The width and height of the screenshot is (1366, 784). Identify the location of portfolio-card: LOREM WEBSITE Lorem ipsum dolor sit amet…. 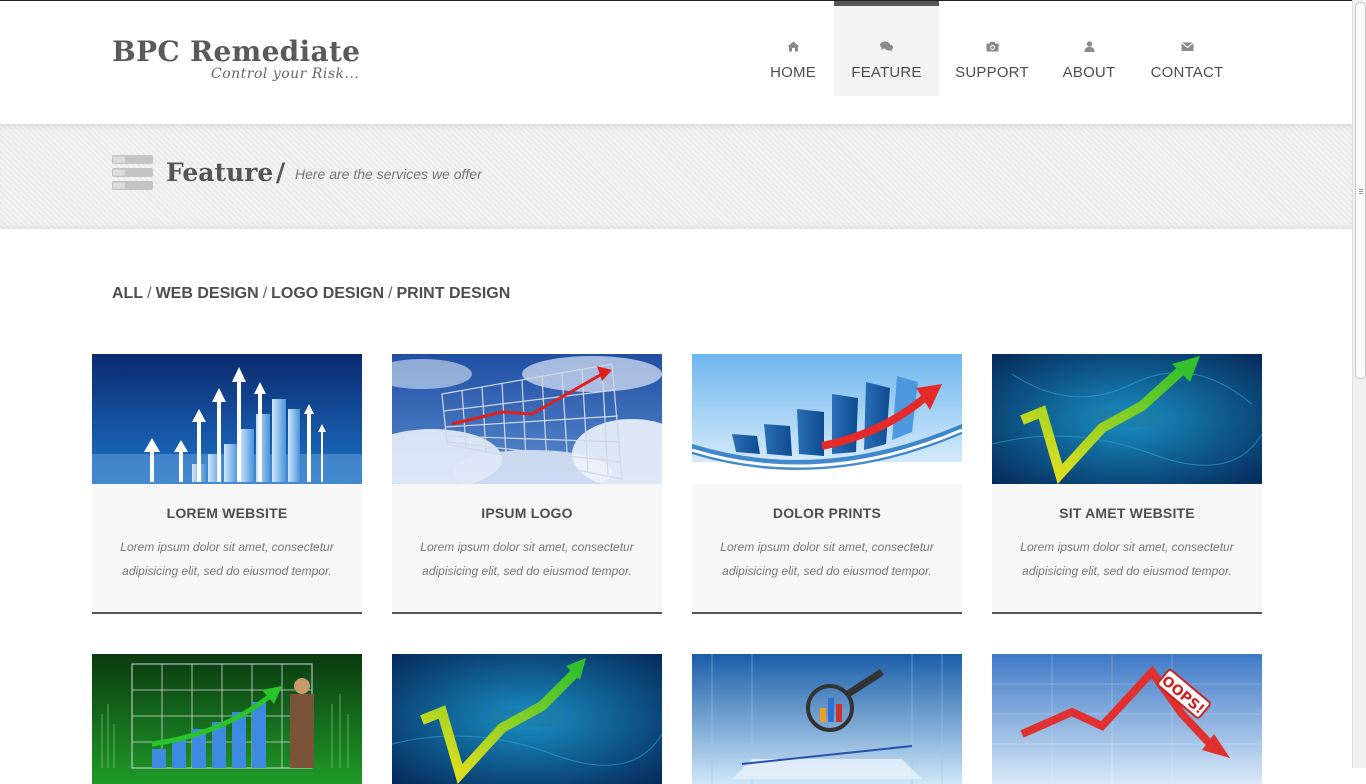
(227, 484).